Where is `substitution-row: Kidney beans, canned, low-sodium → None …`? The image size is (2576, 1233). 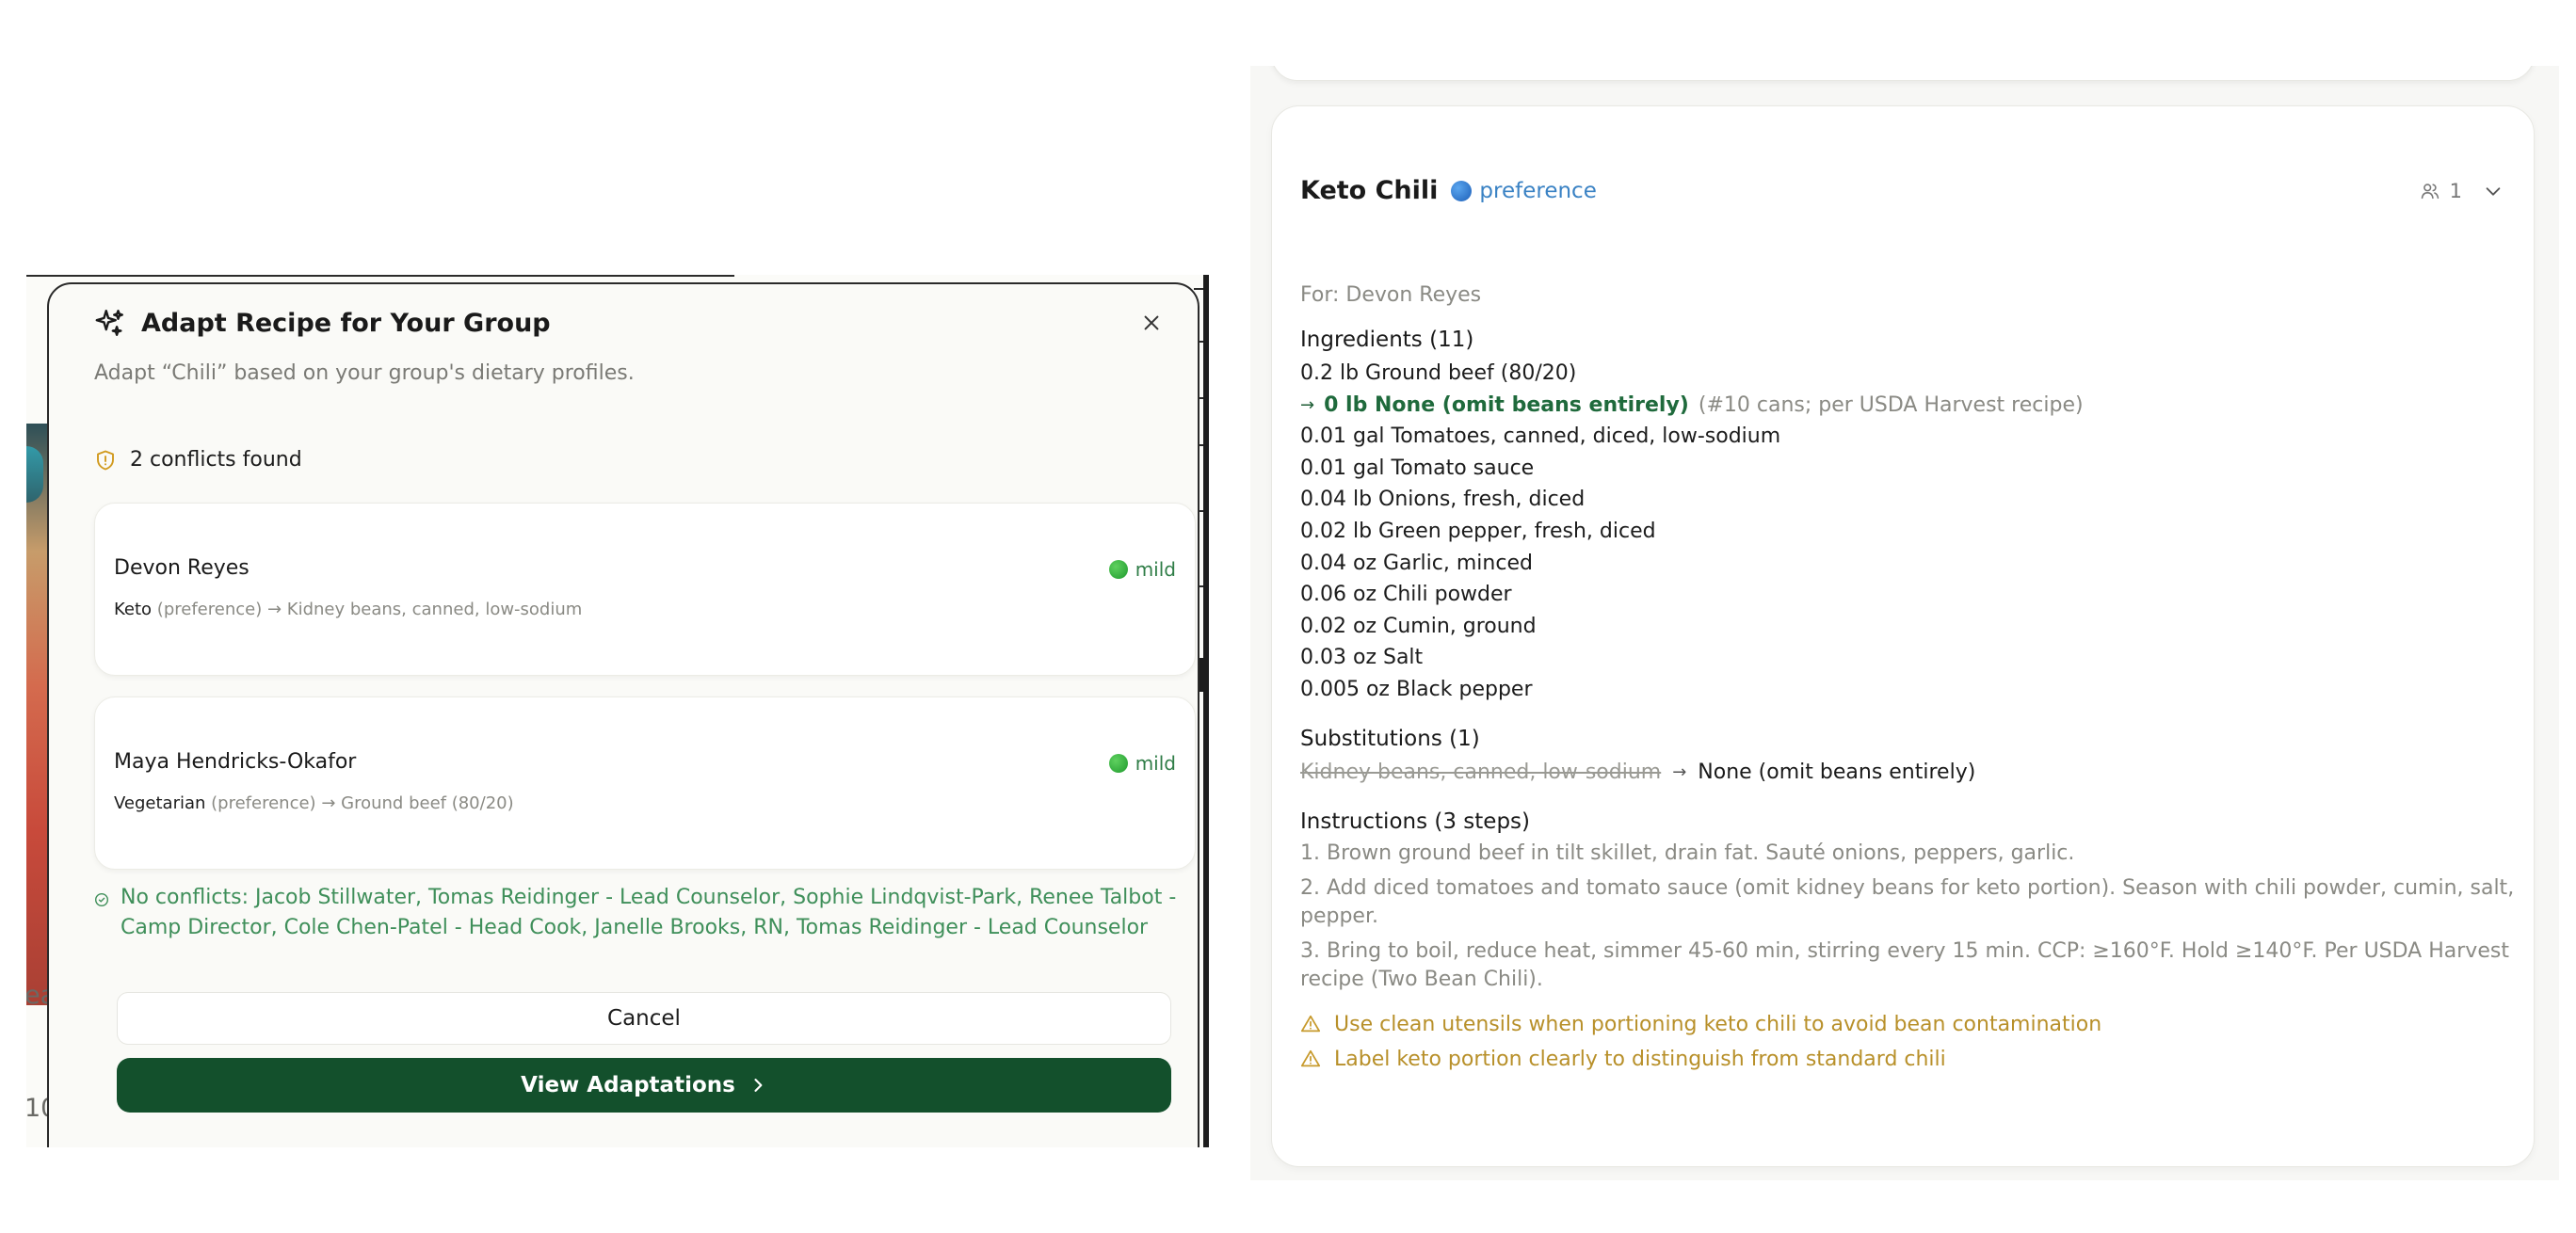 substitution-row: Kidney beans, canned, low-sodium → None … is located at coordinates (1907, 773).